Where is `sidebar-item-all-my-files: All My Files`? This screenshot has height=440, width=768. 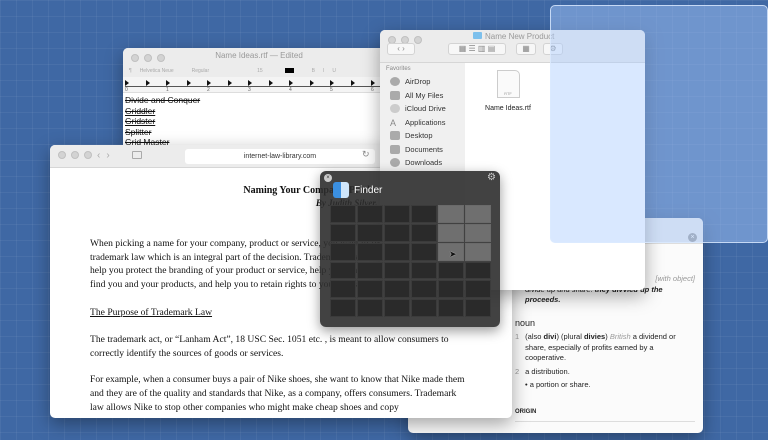 sidebar-item-all-my-files: All My Files is located at coordinates (422, 96).